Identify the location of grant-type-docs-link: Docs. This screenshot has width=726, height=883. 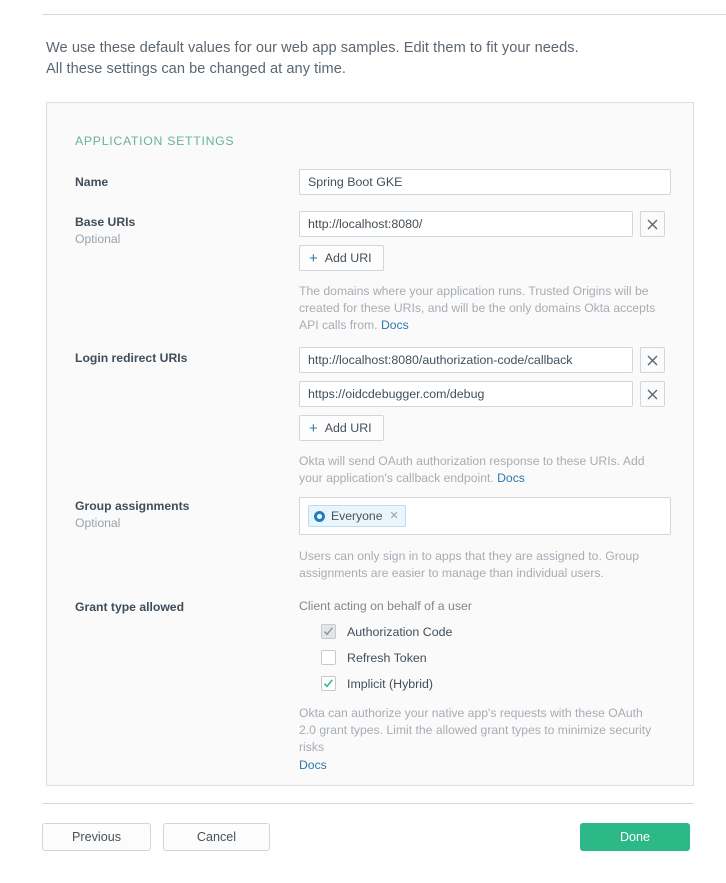
(478, 765).